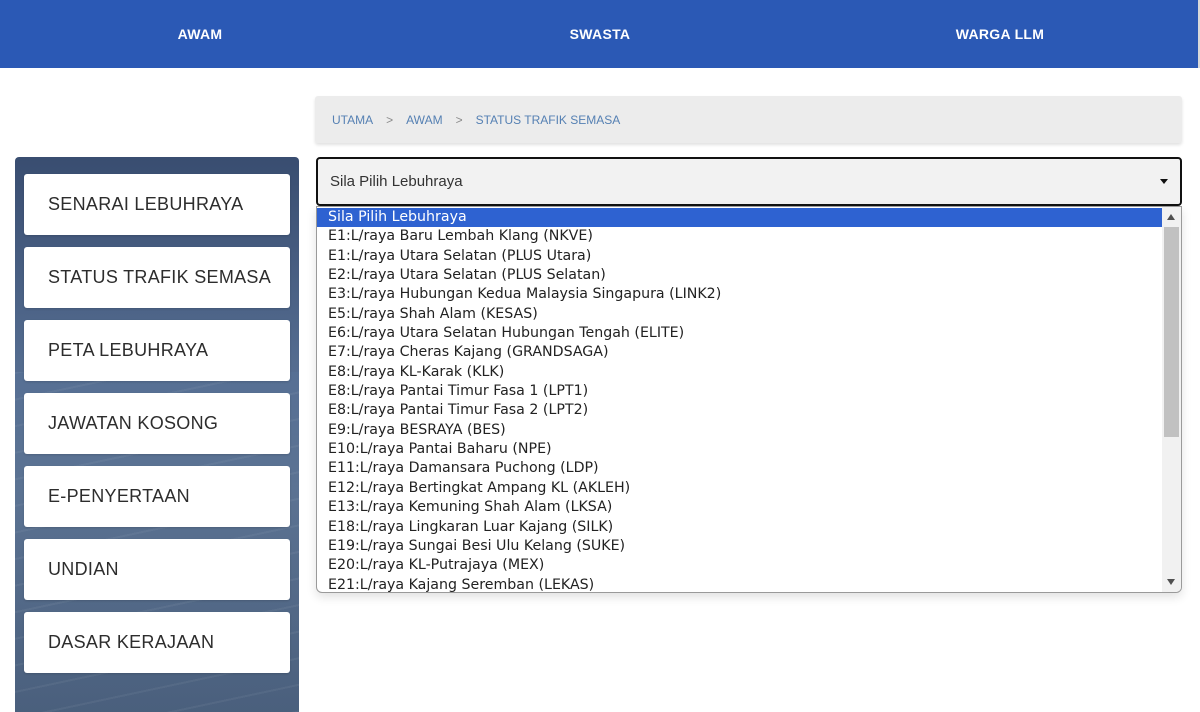 This screenshot has width=1200, height=712. Describe the element at coordinates (740, 468) in the screenshot. I see `highway-option: E11:L/raya Damansara Puchong (LDP)` at that location.